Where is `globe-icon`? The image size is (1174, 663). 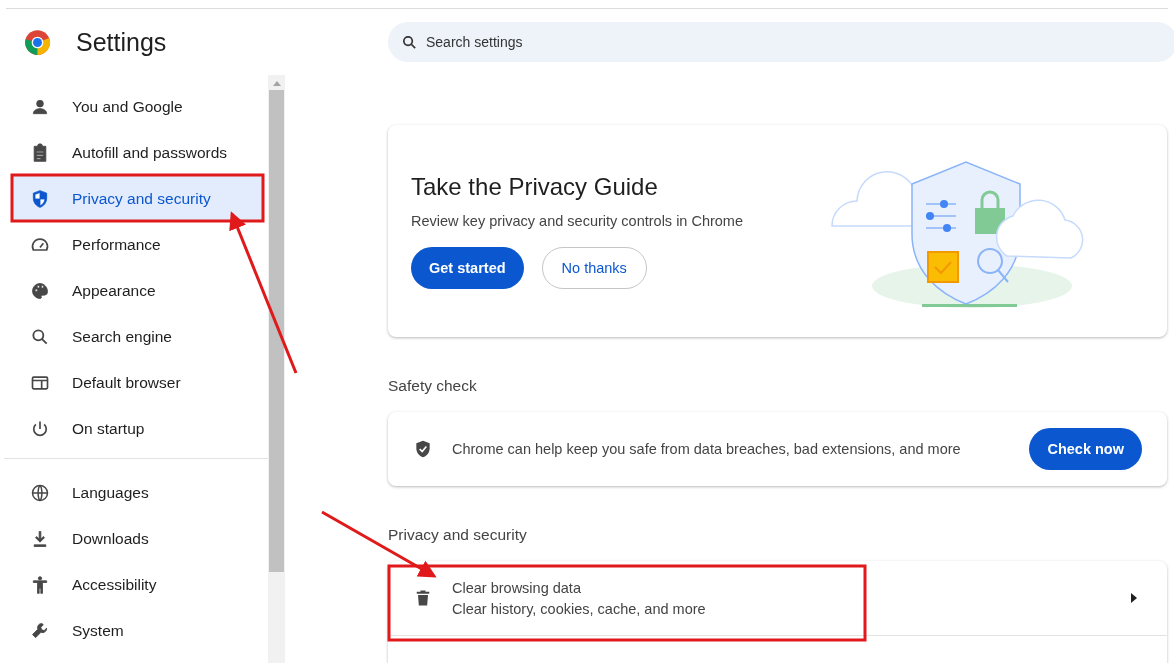 globe-icon is located at coordinates (40, 493).